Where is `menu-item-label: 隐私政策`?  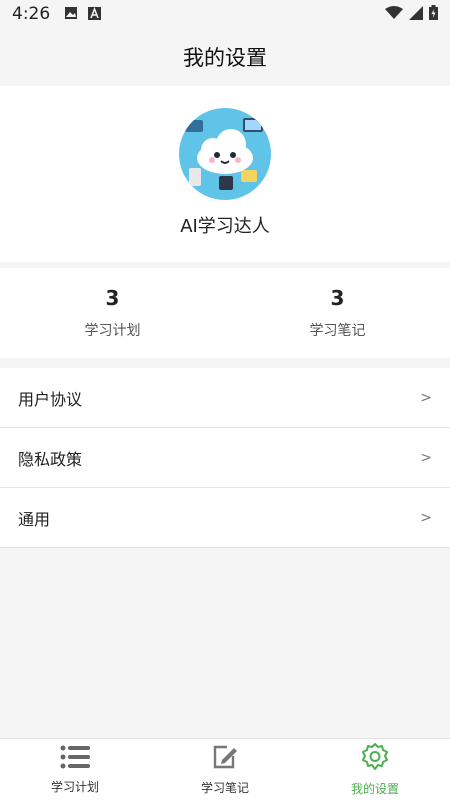 menu-item-label: 隐私政策 is located at coordinates (50, 459).